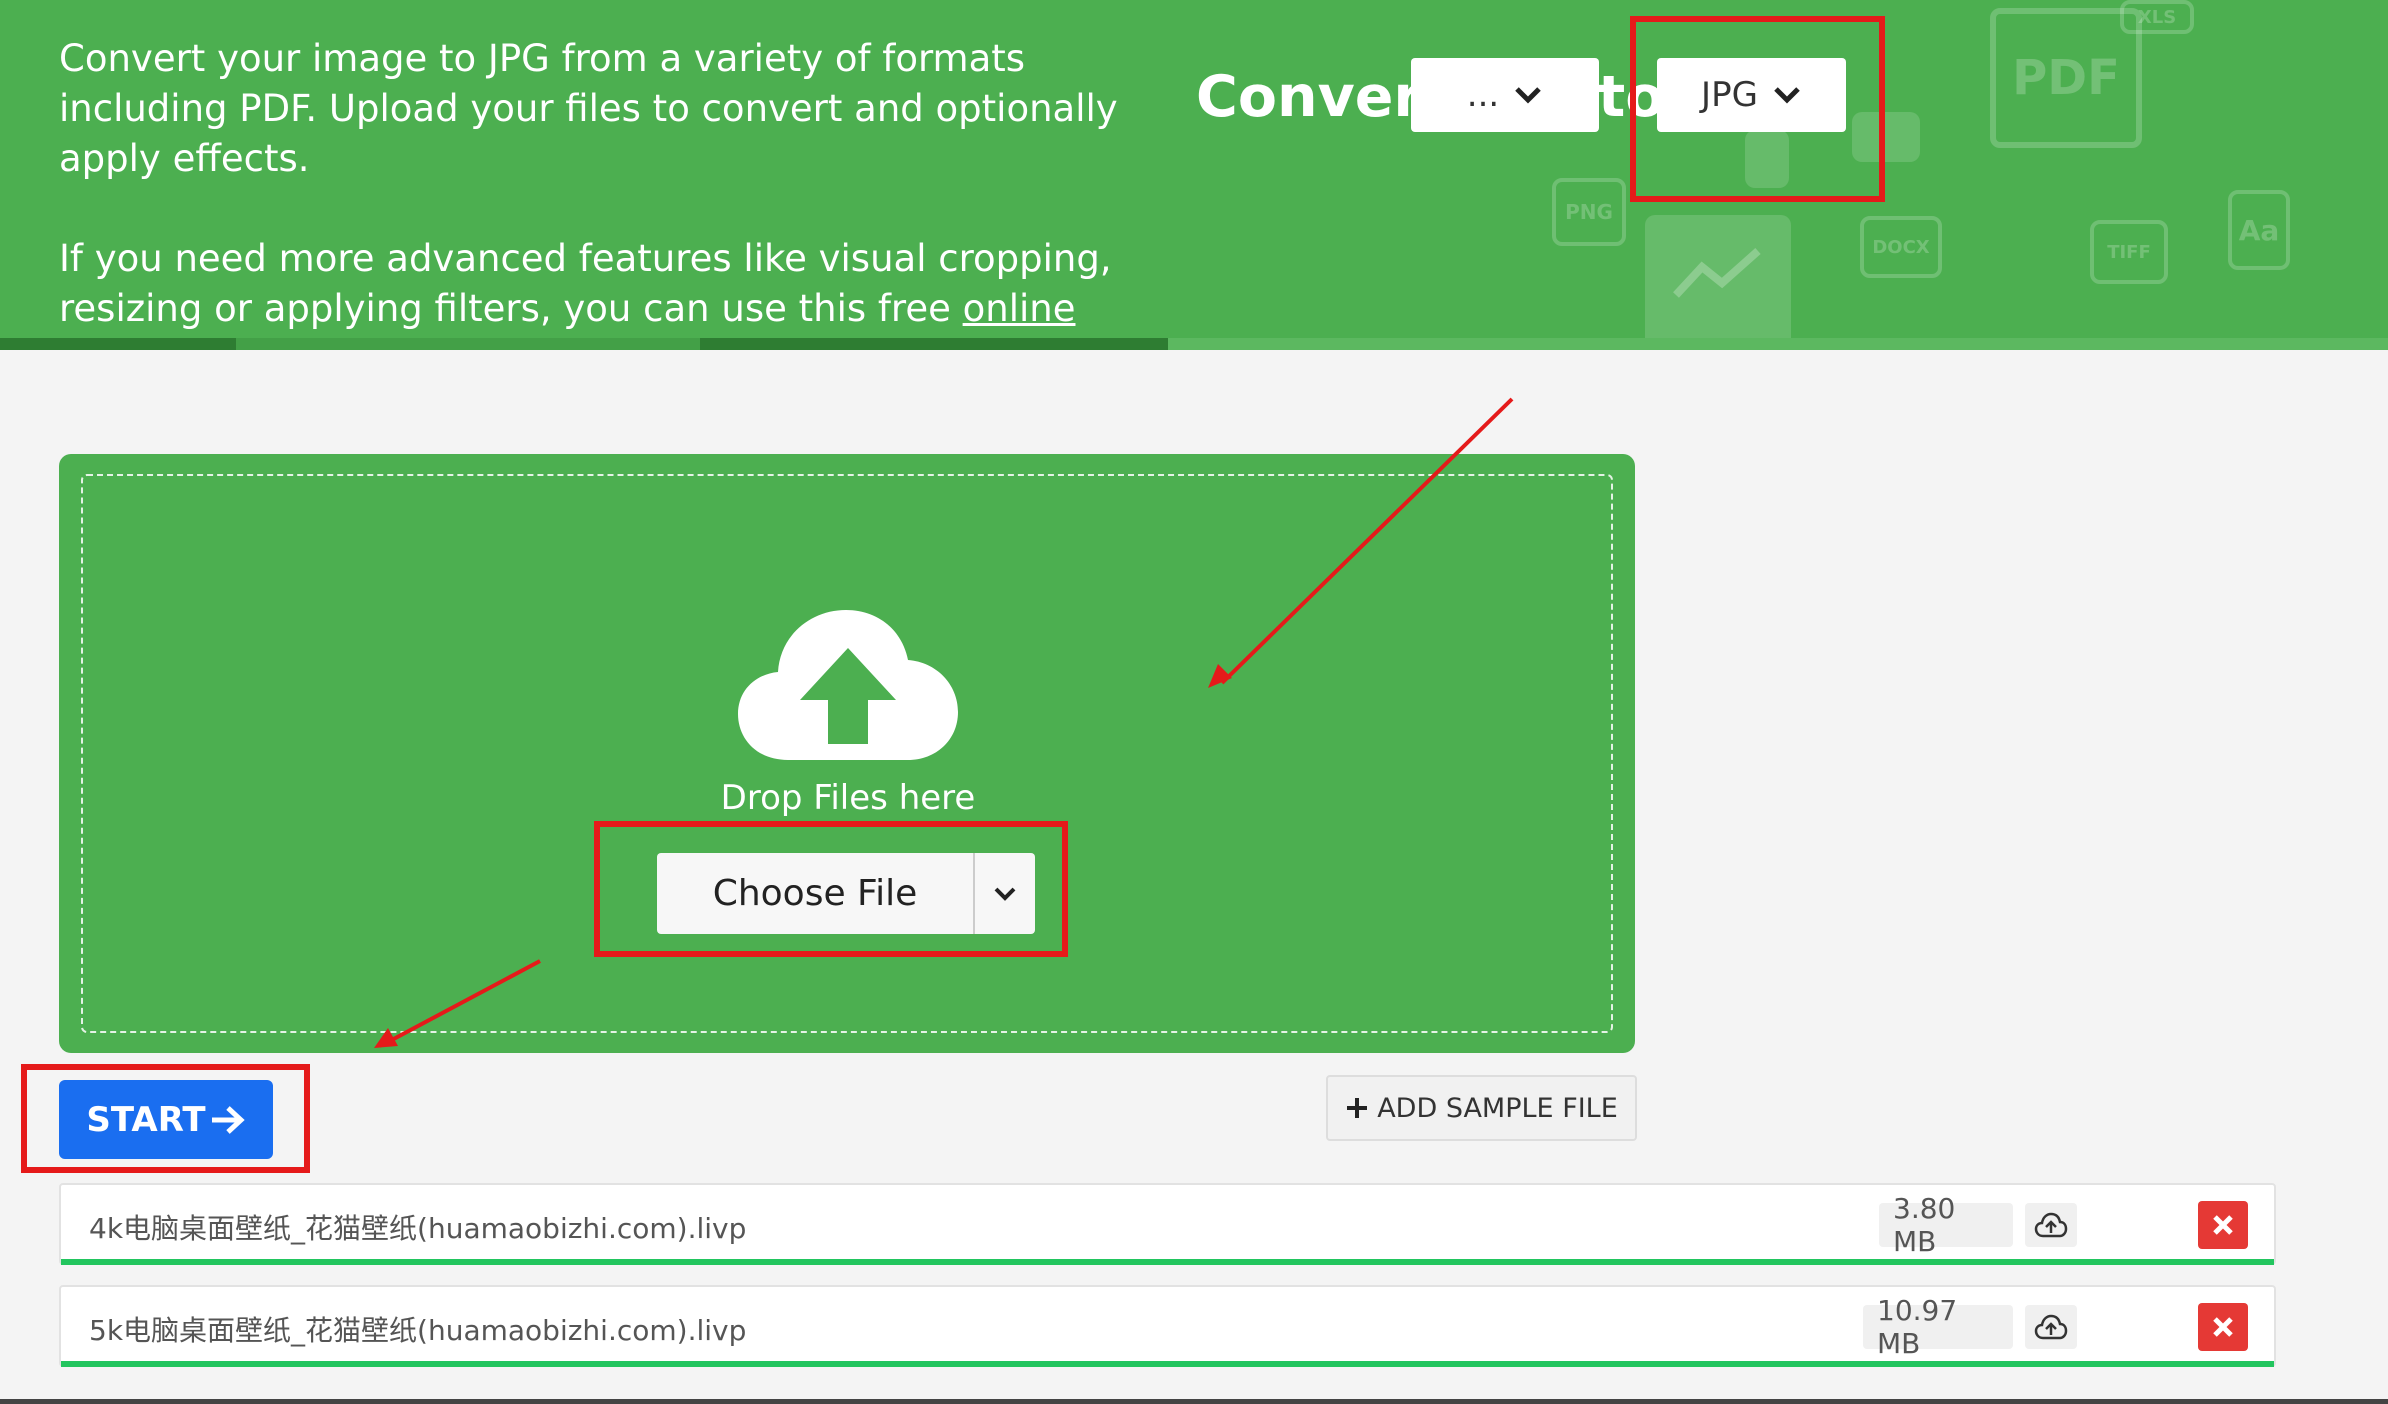 The height and width of the screenshot is (1404, 2388). What do you see at coordinates (1194, 1401) in the screenshot?
I see `page-bottom-edge` at bounding box center [1194, 1401].